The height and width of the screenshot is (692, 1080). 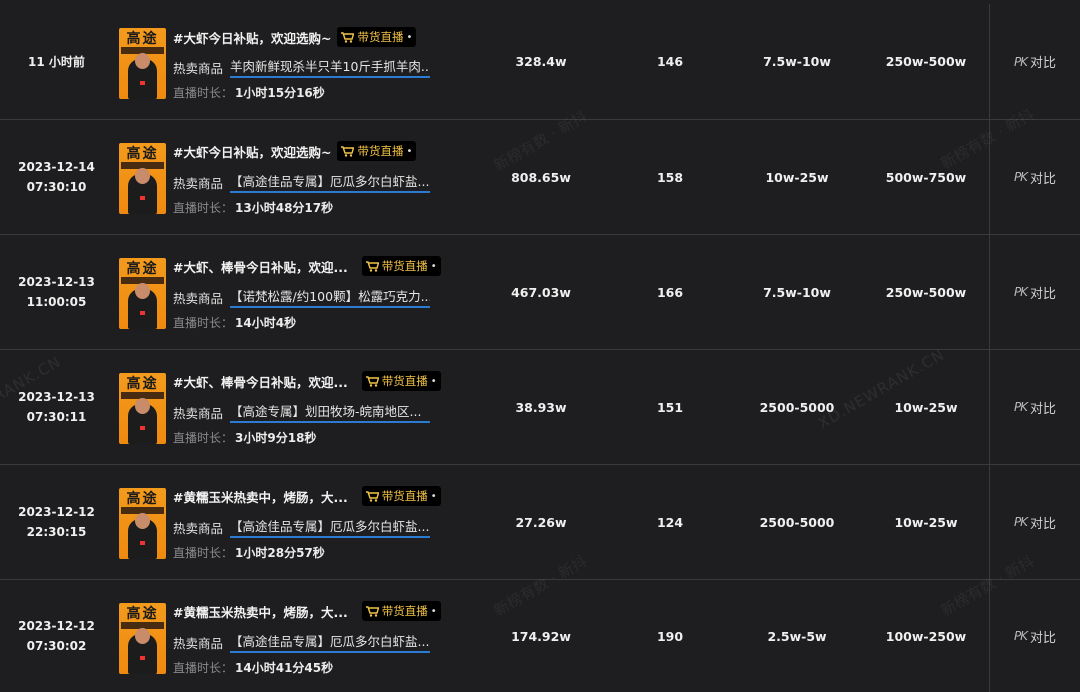 I want to click on duration-value: 1小时15分16秒, so click(x=280, y=92).